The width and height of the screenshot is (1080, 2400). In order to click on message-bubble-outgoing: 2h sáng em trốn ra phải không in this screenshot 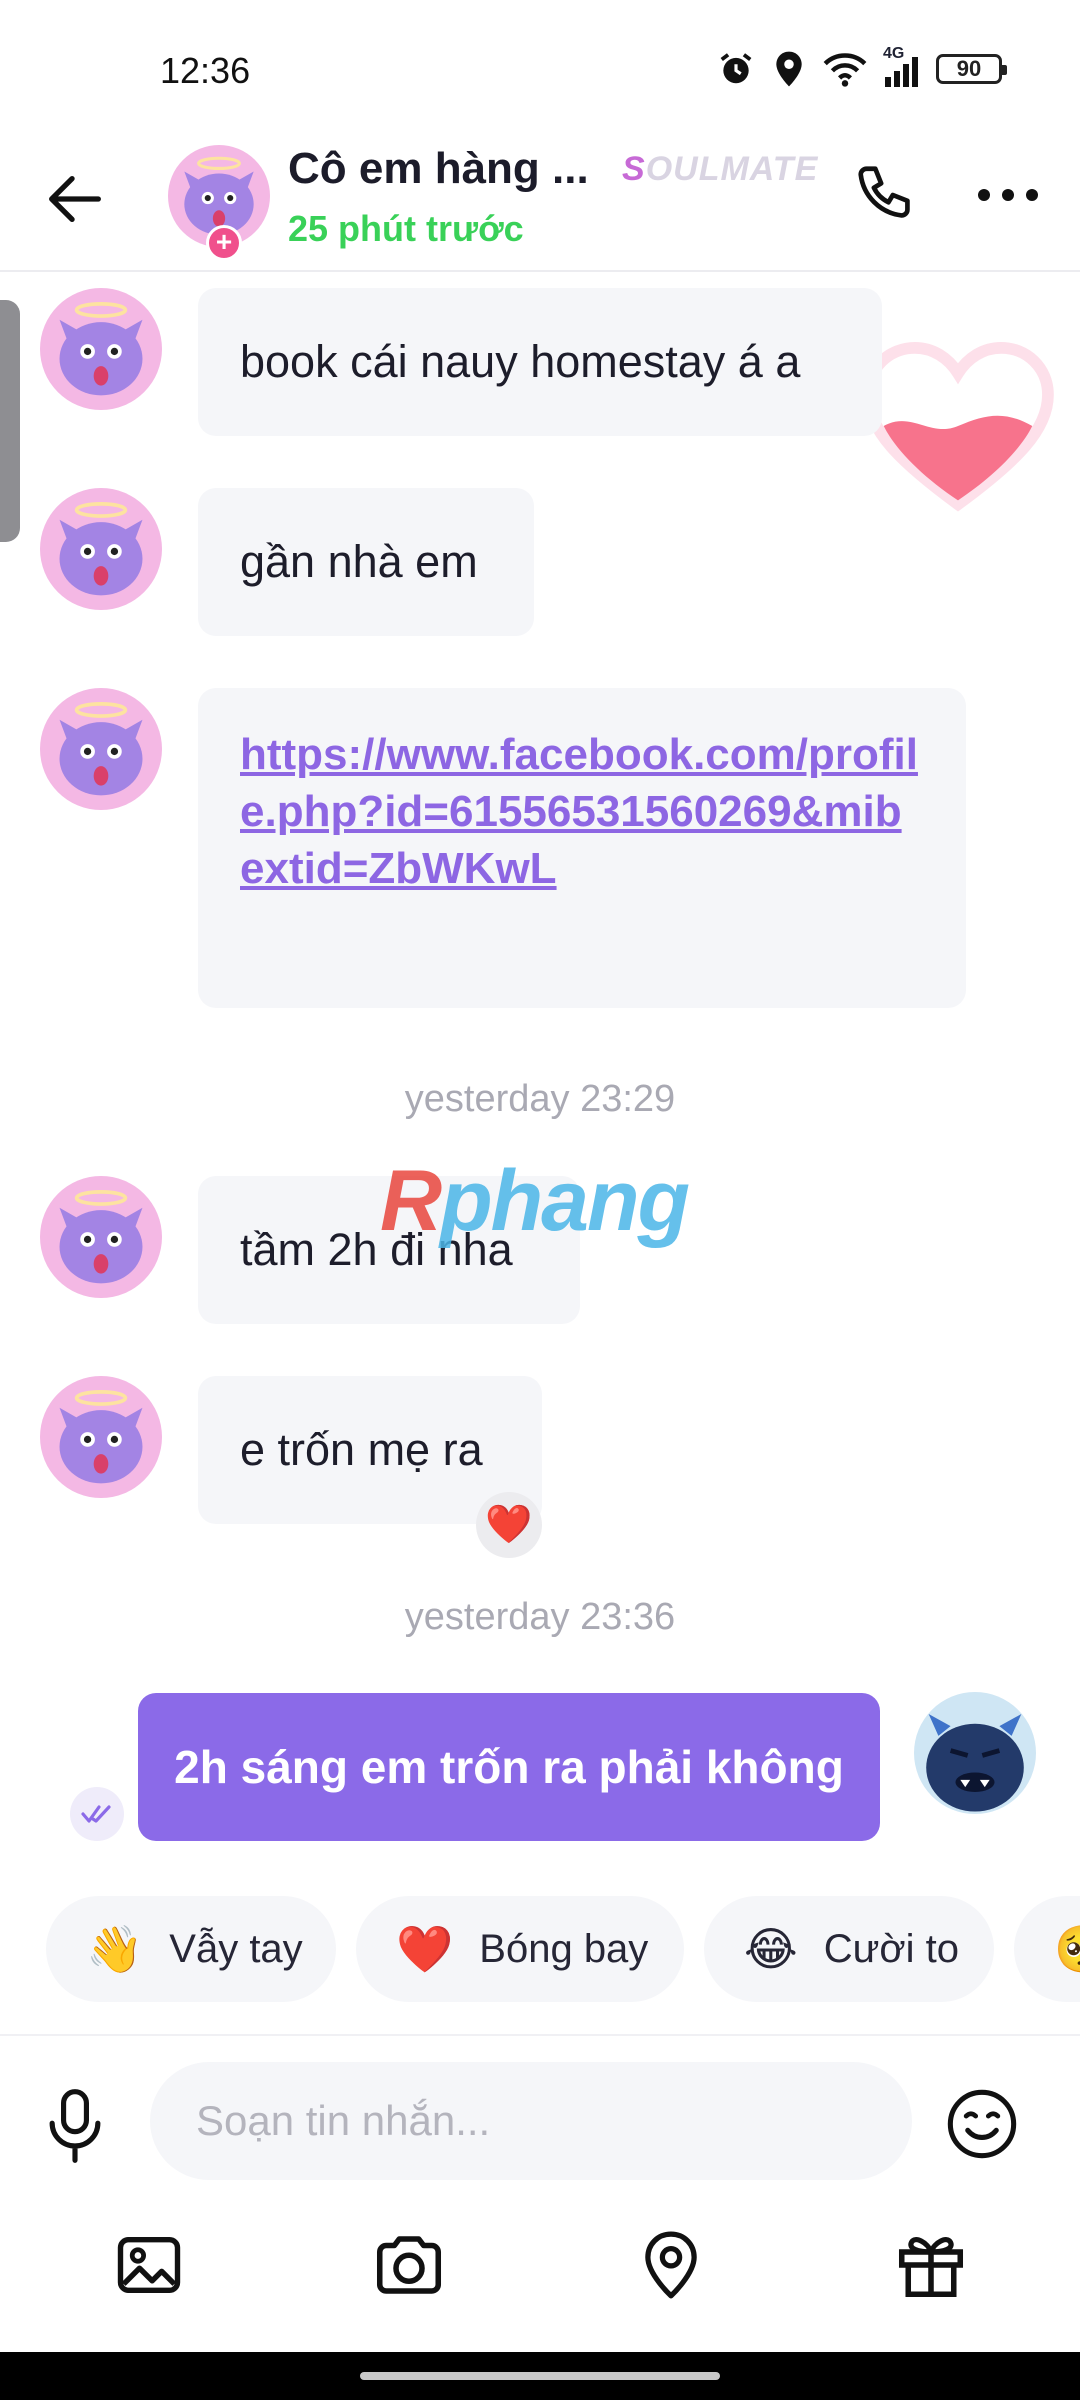, I will do `click(509, 1767)`.